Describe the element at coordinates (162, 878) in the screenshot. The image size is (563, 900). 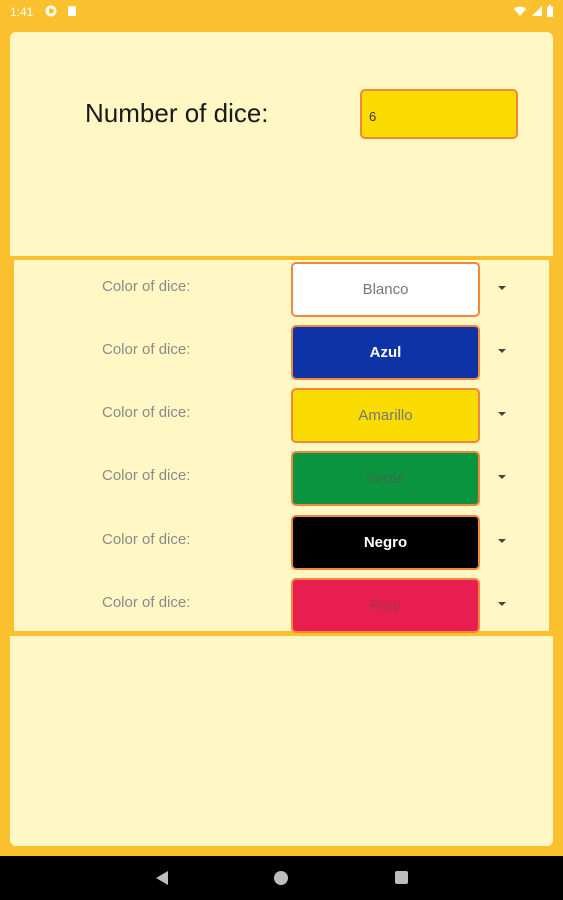
I see `back-icon` at that location.